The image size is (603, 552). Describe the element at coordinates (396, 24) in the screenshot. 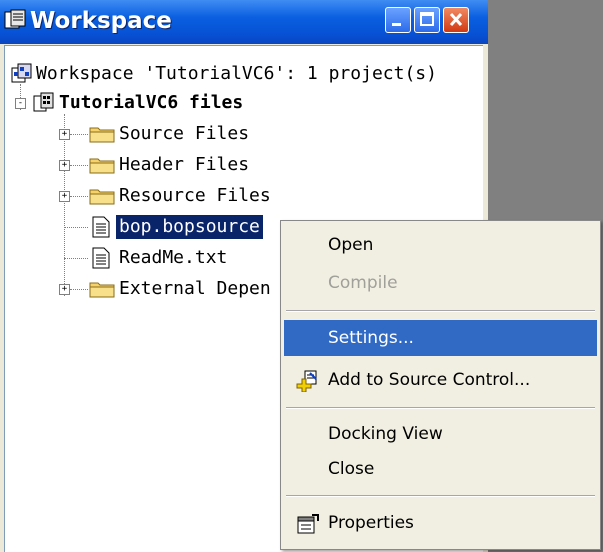

I see `minimize-icon` at that location.